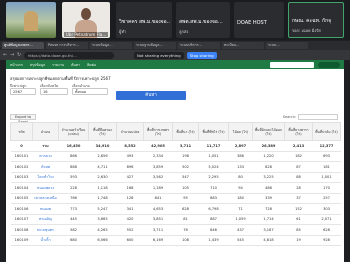  What do you see at coordinates (240, 167) in the screenshot?
I see `table-cell: 133` at bounding box center [240, 167].